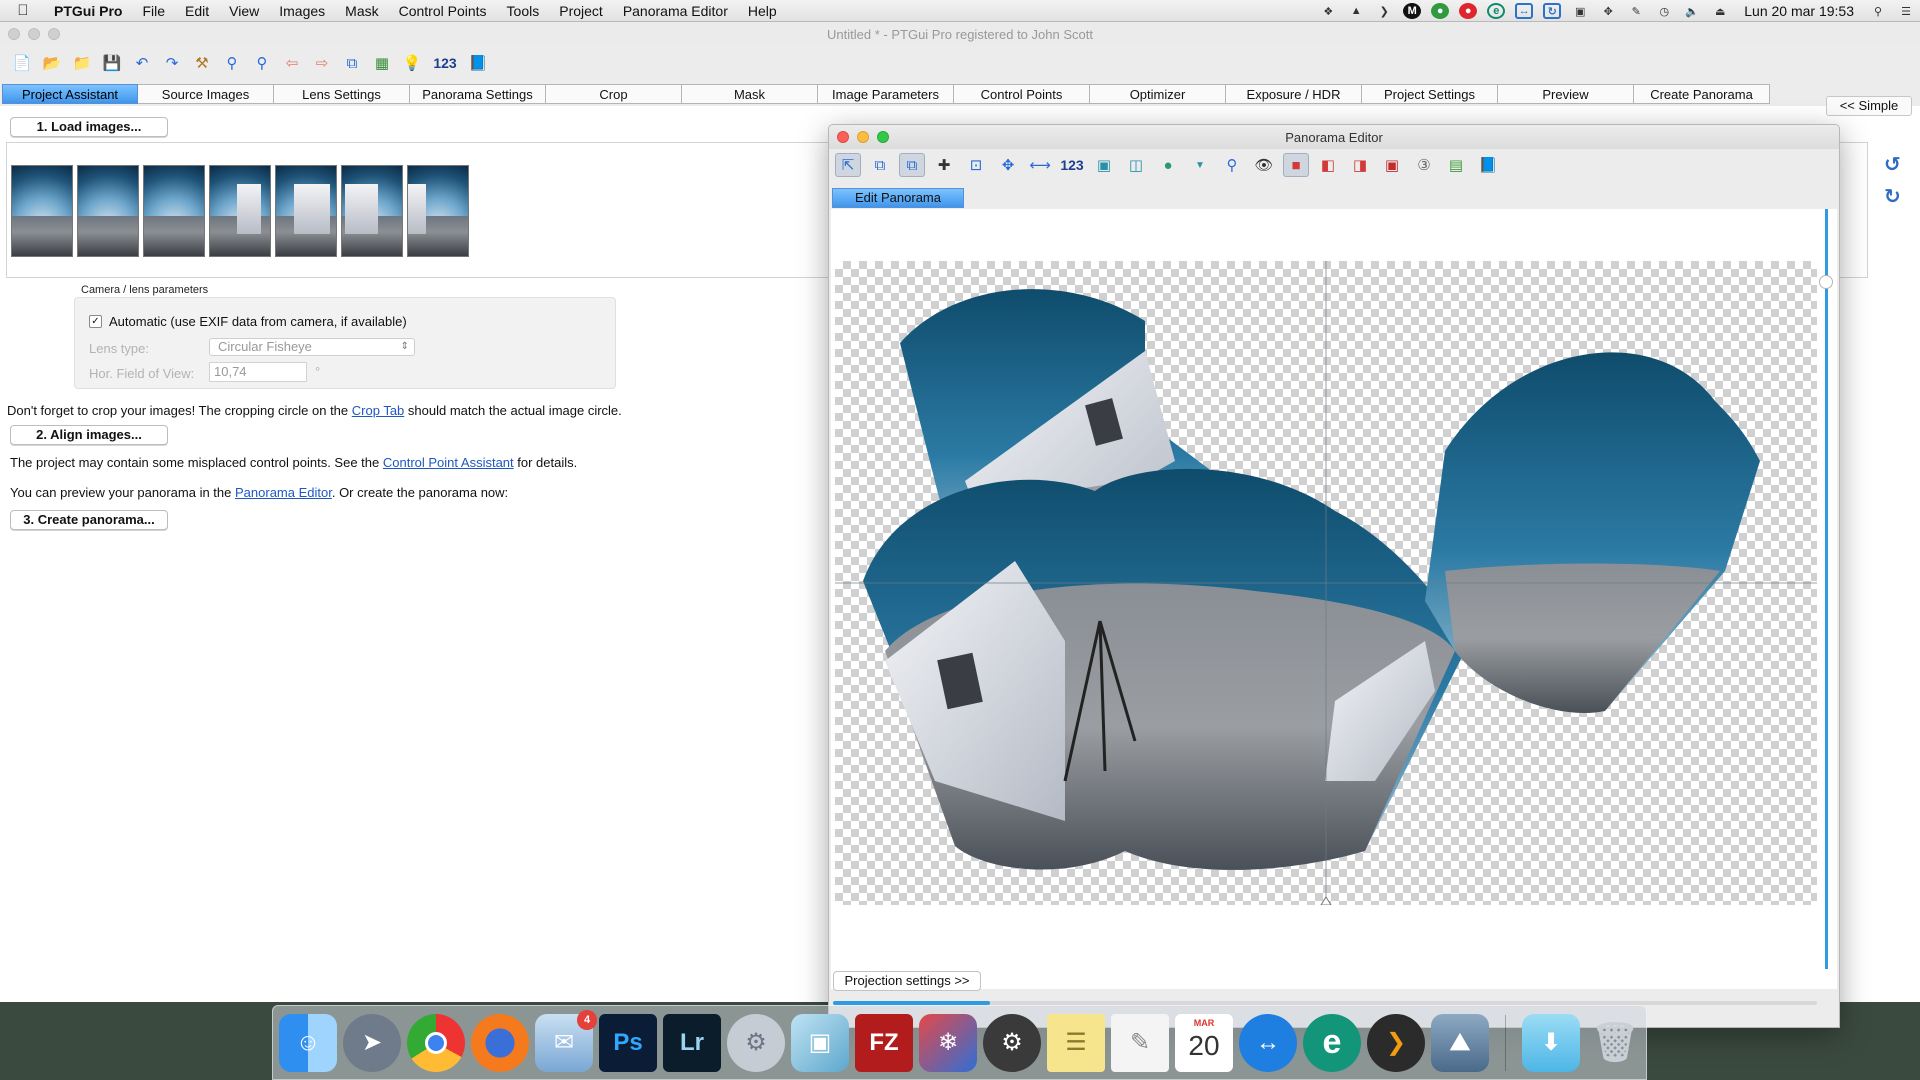 This screenshot has width=1920, height=1080. What do you see at coordinates (948, 1042) in the screenshot?
I see `app-red-blue-icon: ❄` at bounding box center [948, 1042].